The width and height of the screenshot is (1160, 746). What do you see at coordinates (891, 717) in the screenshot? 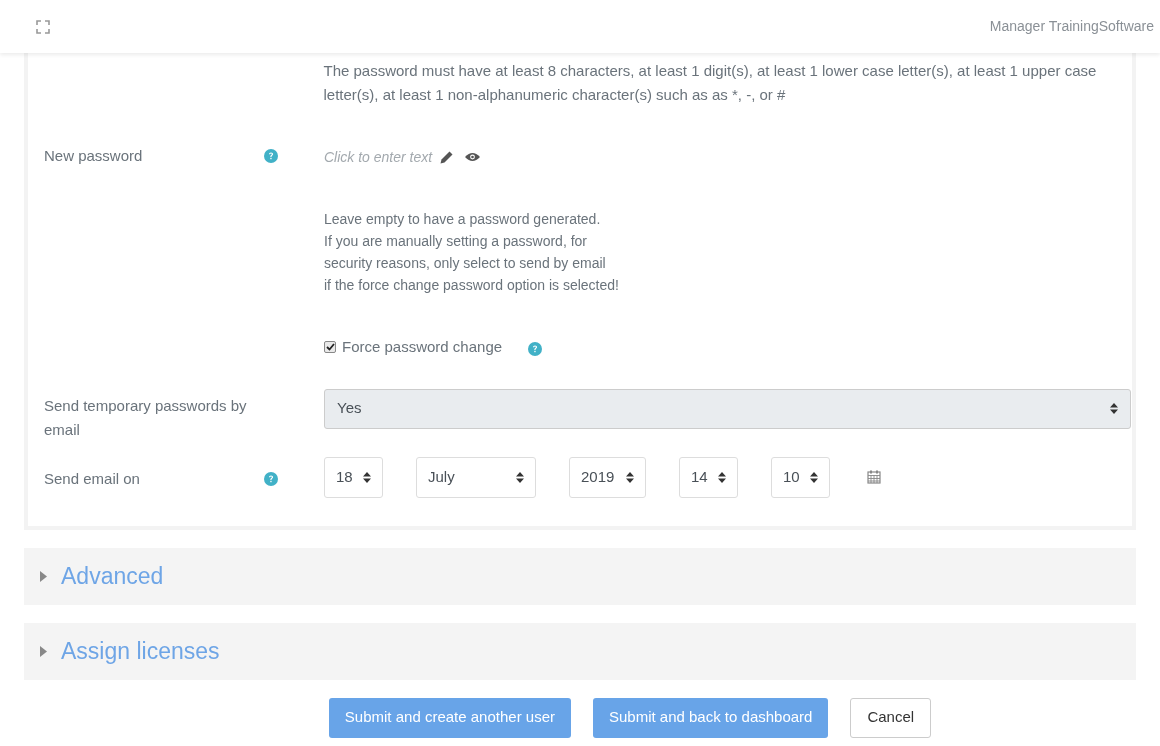
I see `cancel-button: Cancel` at bounding box center [891, 717].